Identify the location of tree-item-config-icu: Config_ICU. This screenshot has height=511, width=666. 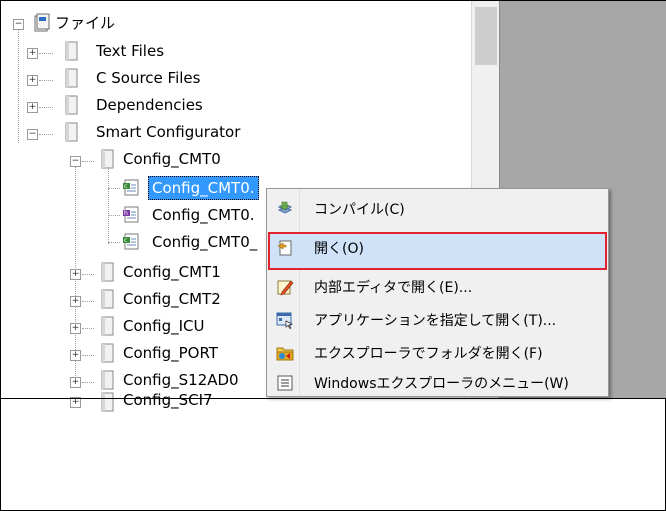
(164, 326).